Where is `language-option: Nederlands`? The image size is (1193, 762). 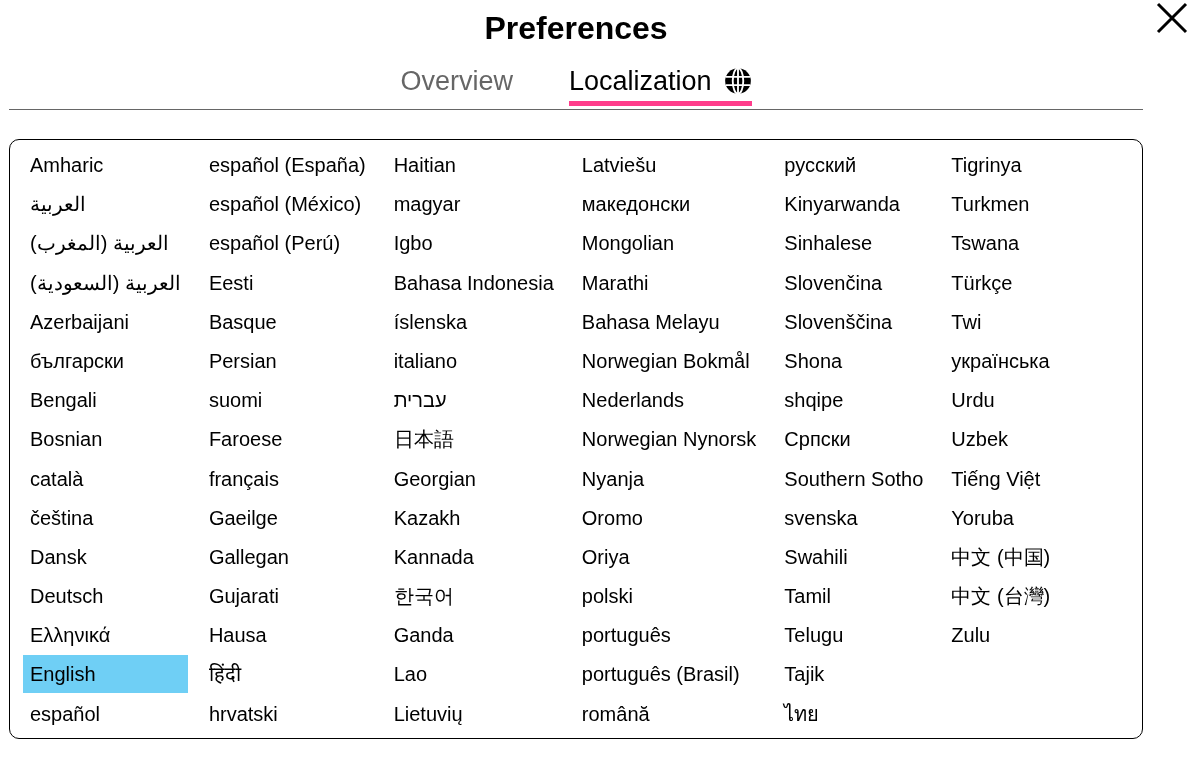 language-option: Nederlands is located at coordinates (669, 400).